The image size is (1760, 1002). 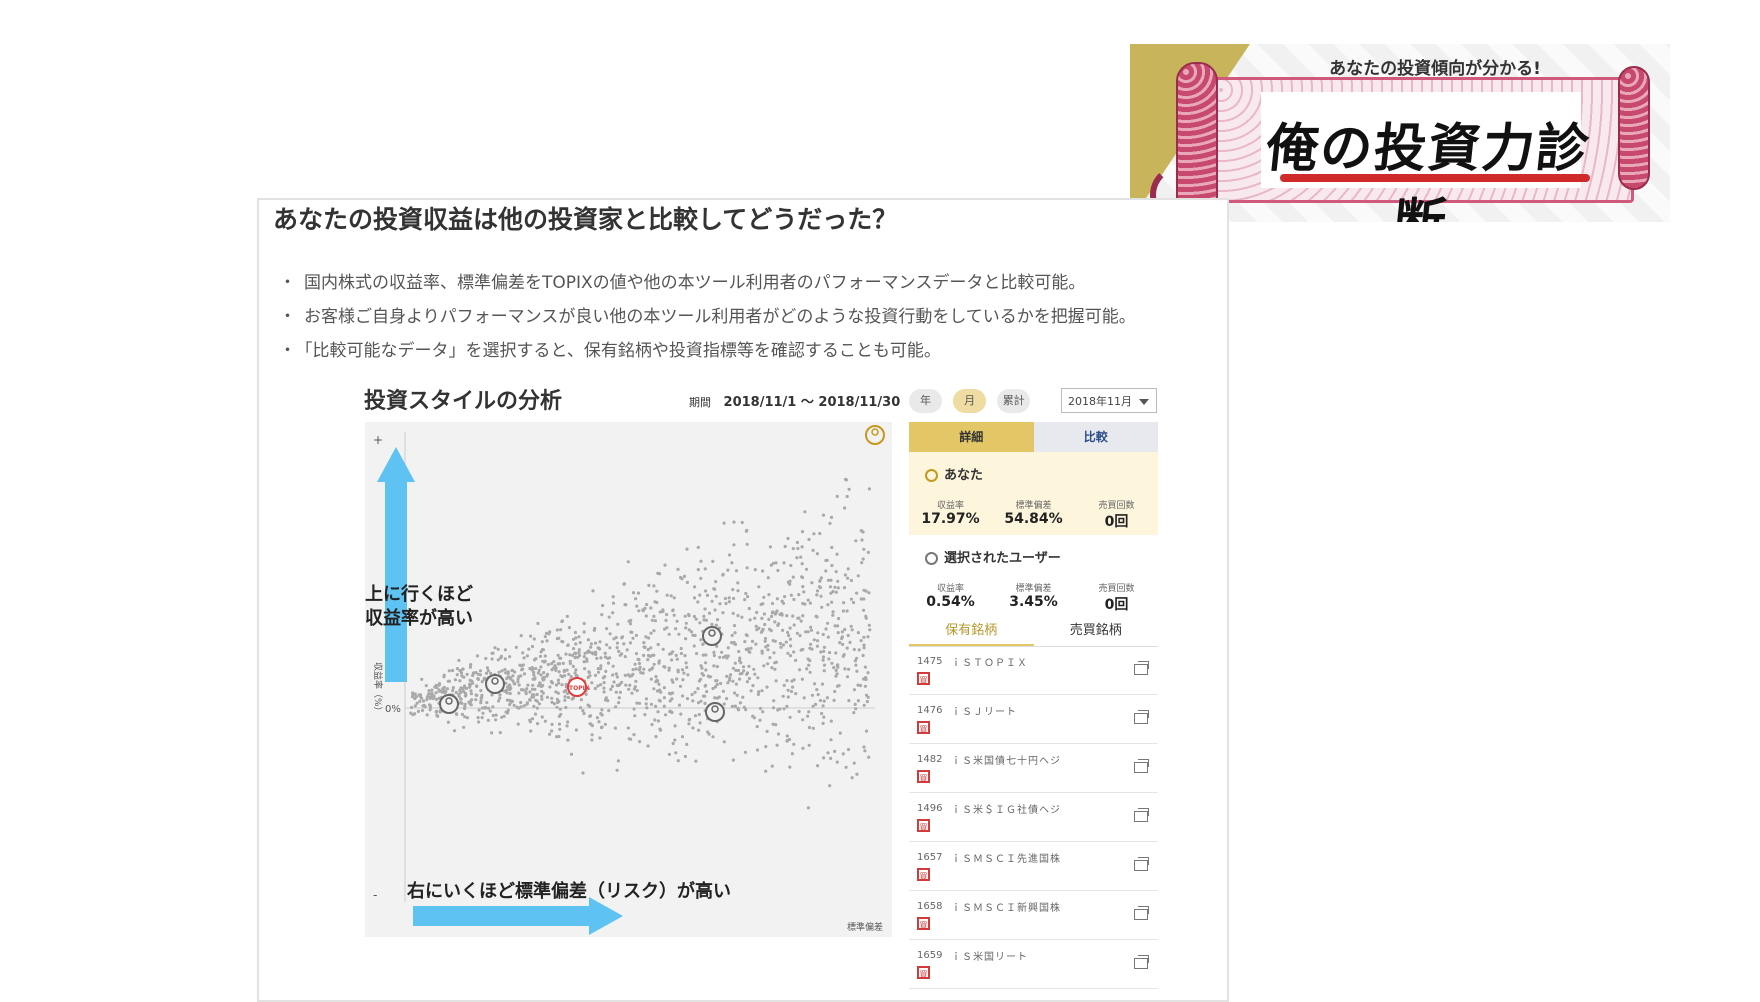 What do you see at coordinates (1109, 400) in the screenshot?
I see `month-select: 2018年11月` at bounding box center [1109, 400].